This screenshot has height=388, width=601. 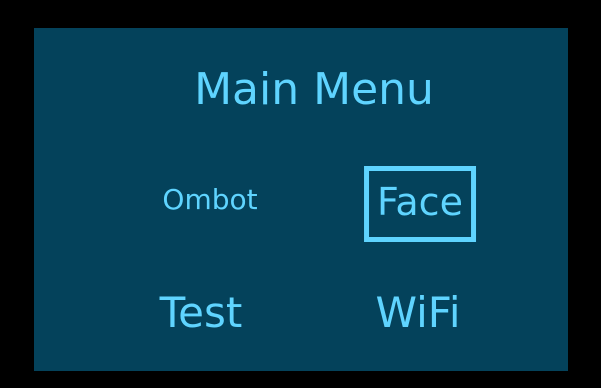 I want to click on menu-item-wifi: WiFi, so click(x=417, y=313).